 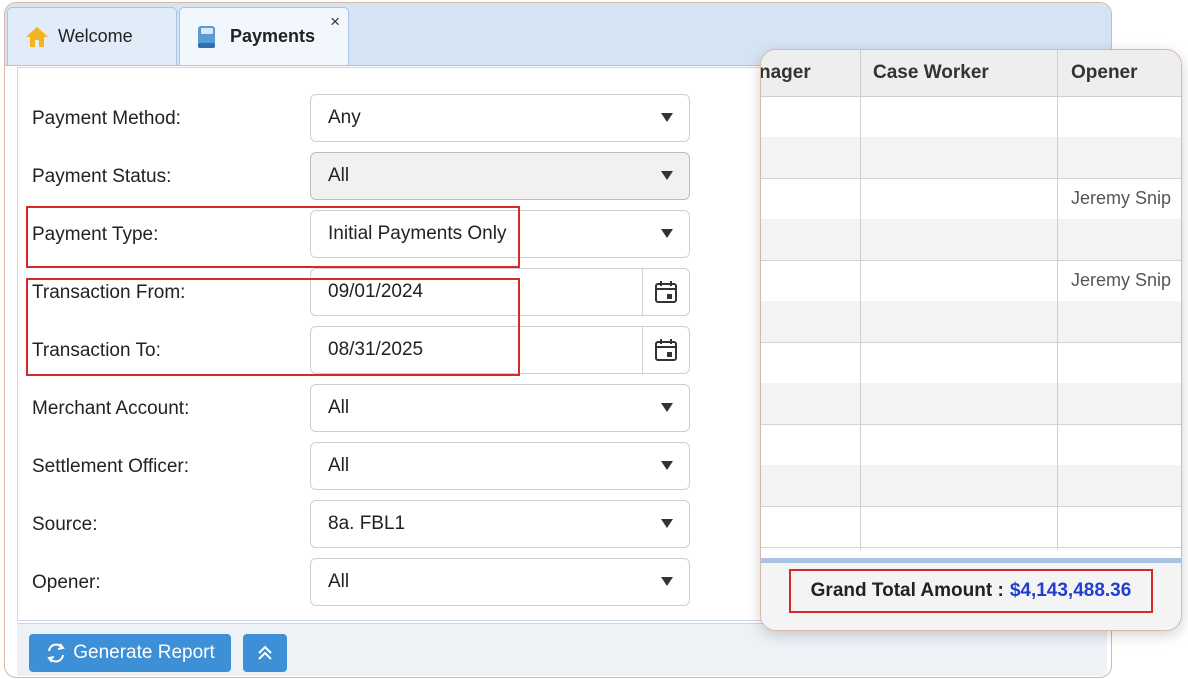 I want to click on source-select: 8a. FBL1, so click(x=500, y=524).